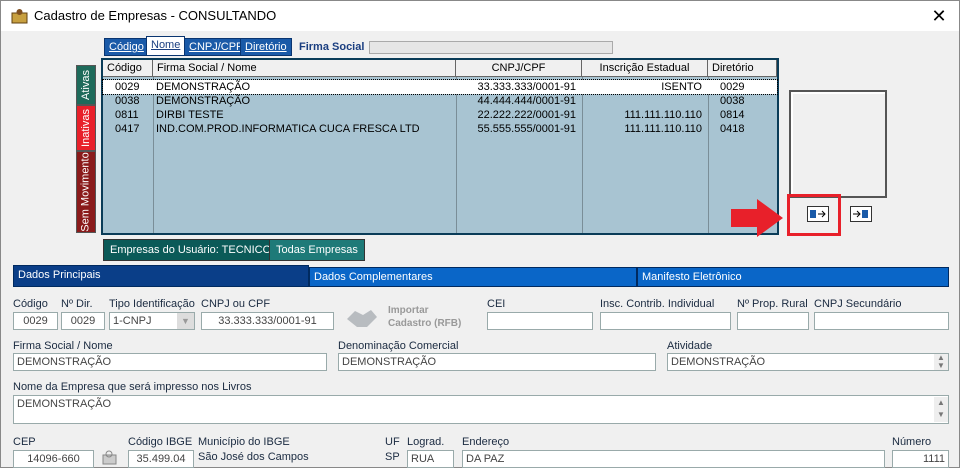  Describe the element at coordinates (858, 304) in the screenshot. I see `cnpj-sec-label: CNPJ Secundário` at that location.